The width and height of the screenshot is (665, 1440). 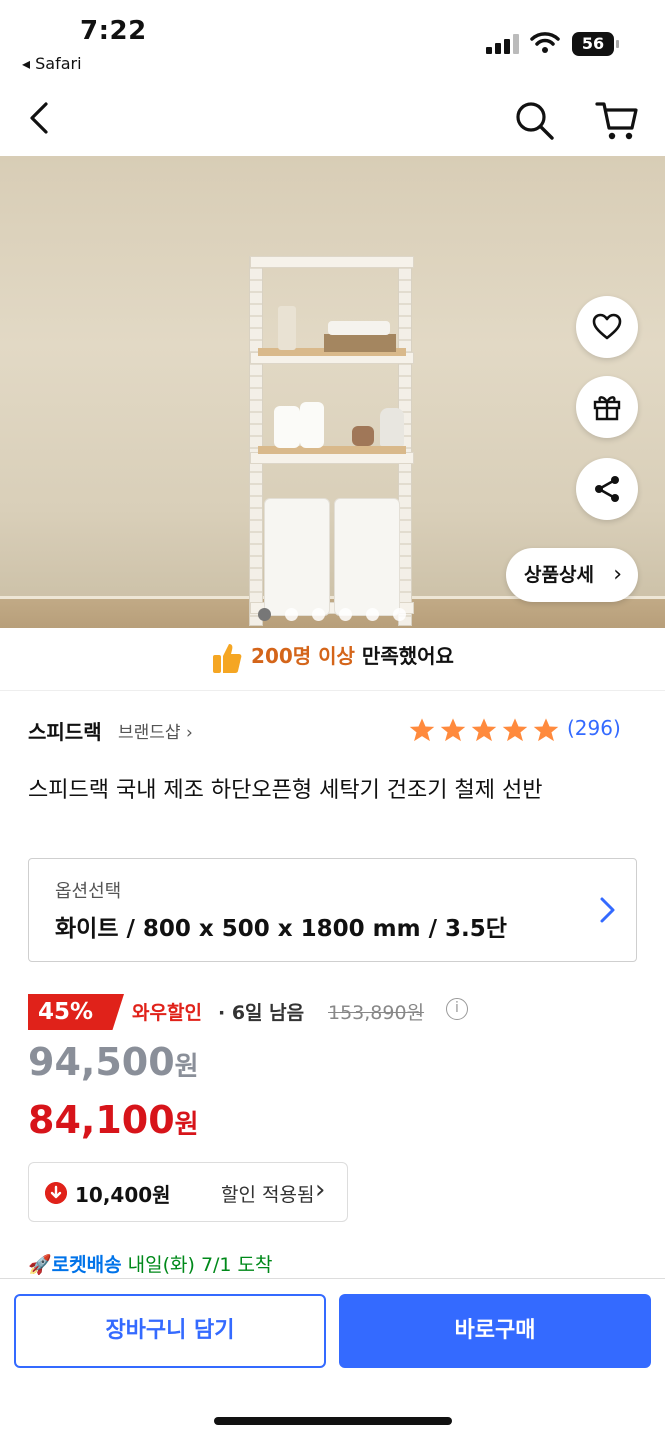 I want to click on sale-price: 94,500원, so click(x=113, y=1062).